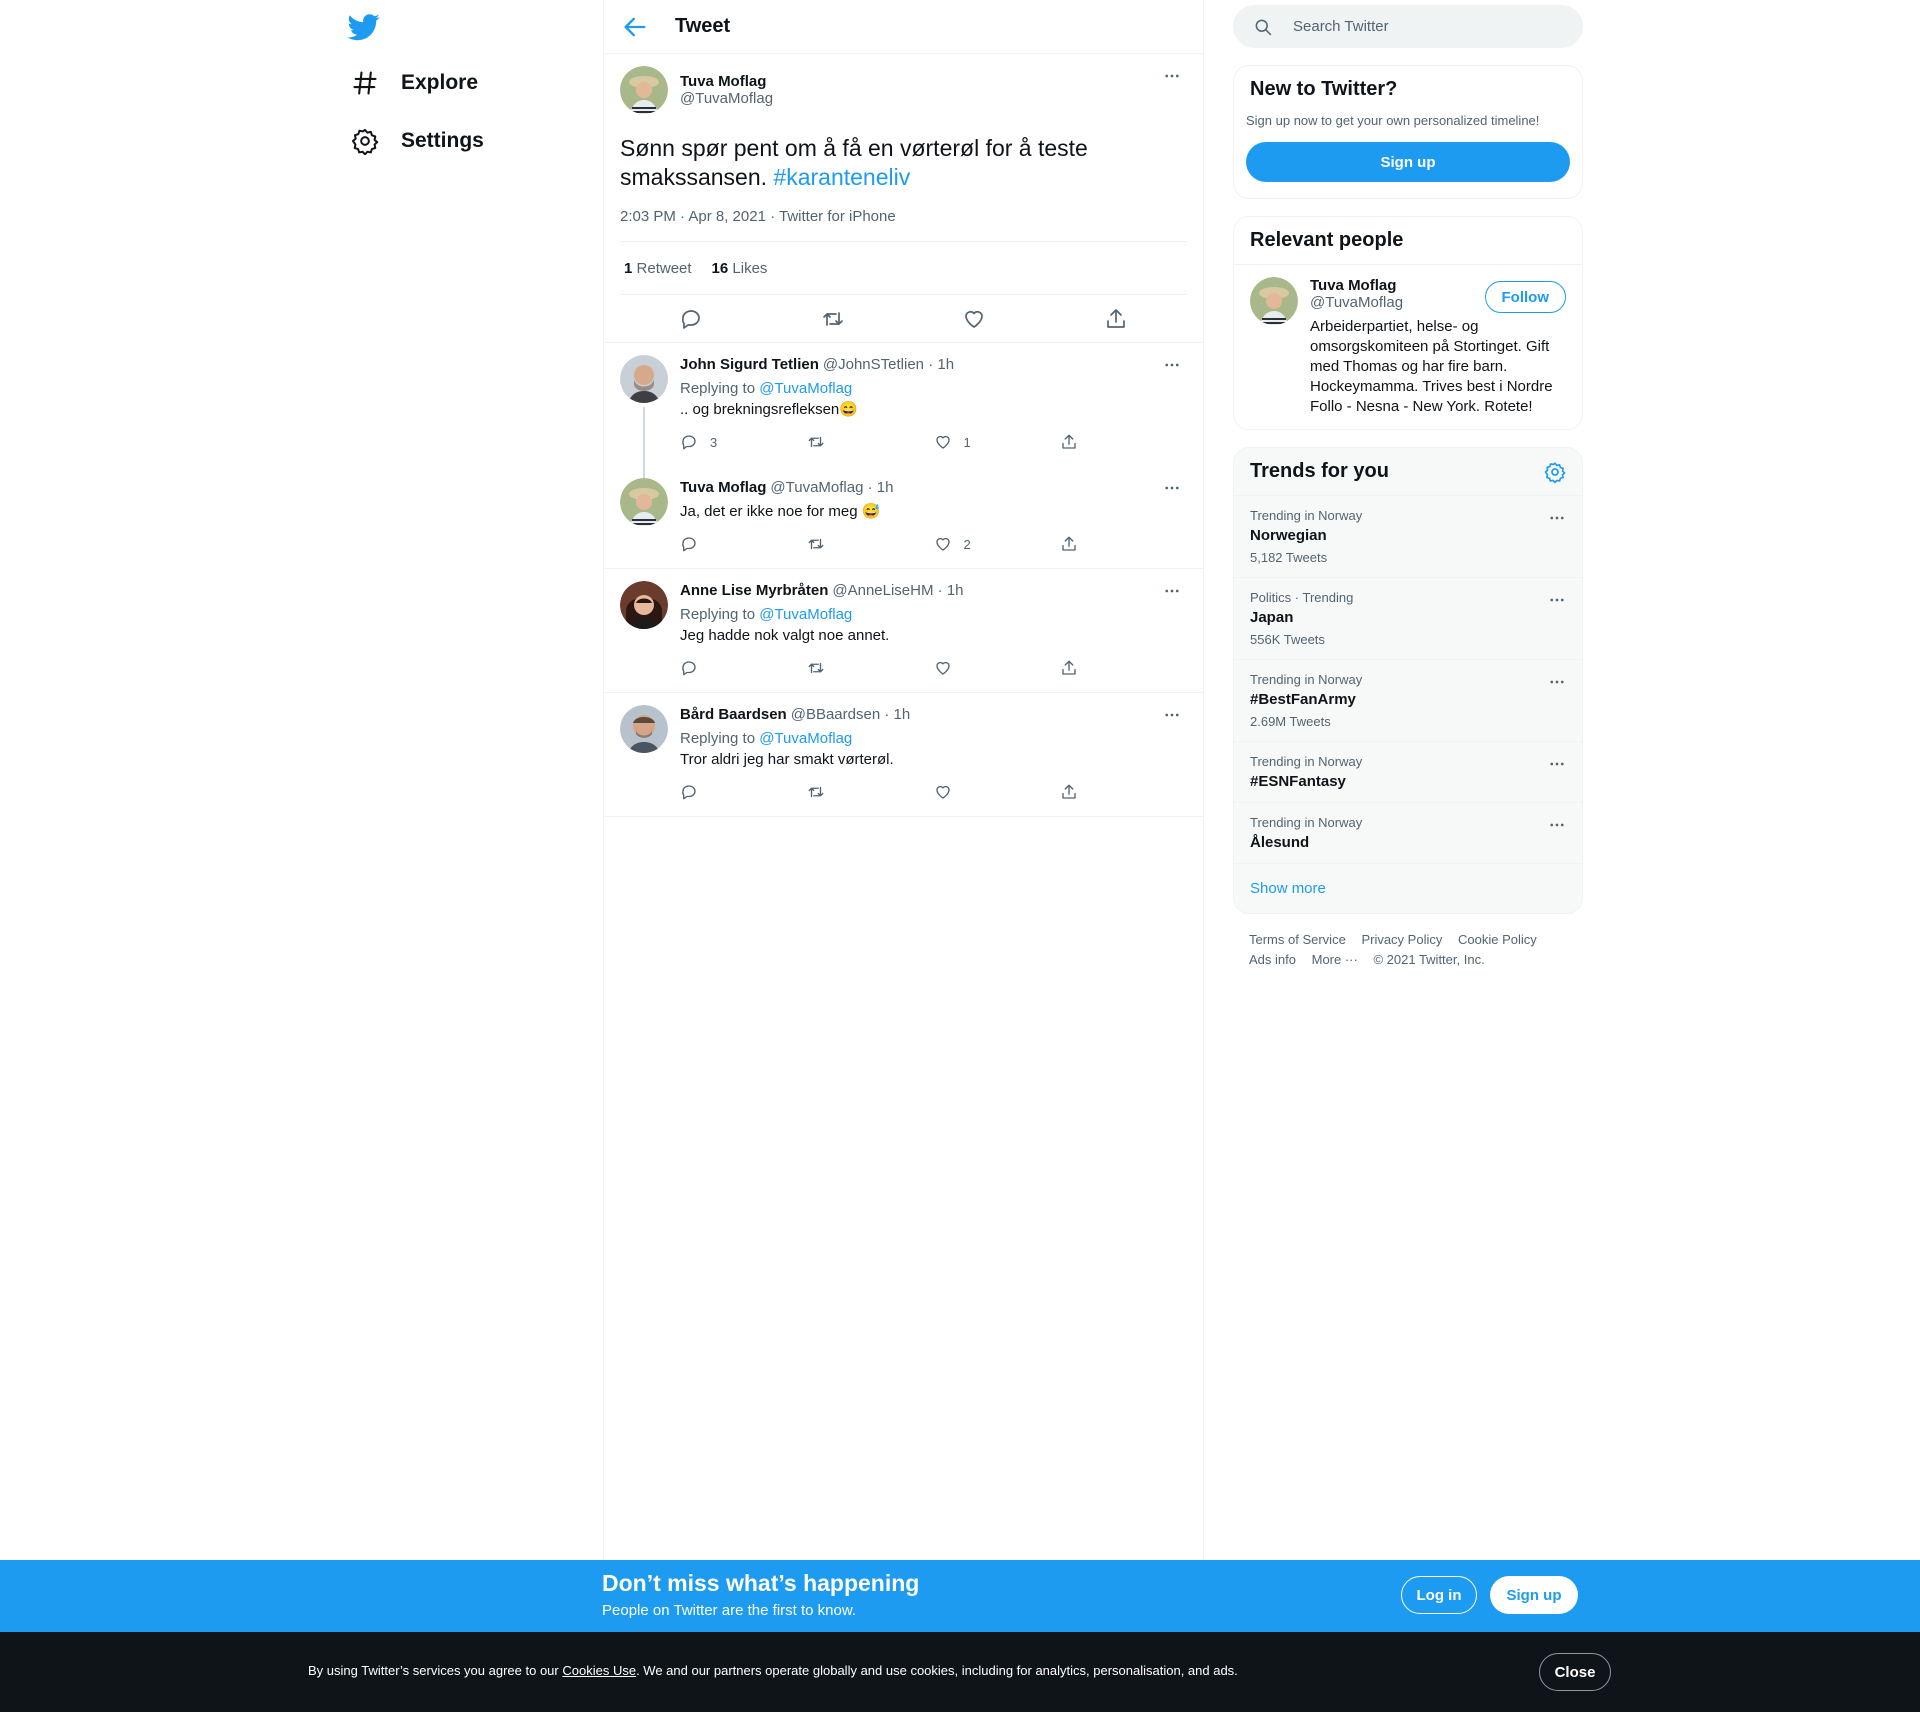  I want to click on login-button: Log in, so click(1439, 1595).